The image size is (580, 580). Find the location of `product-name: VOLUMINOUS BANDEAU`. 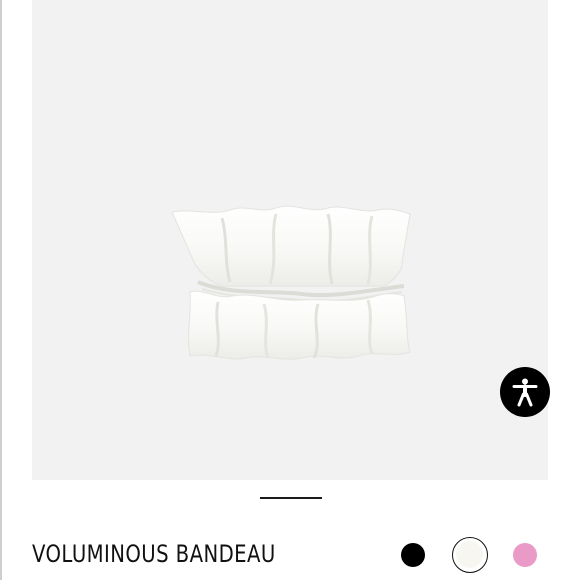

product-name: VOLUMINOUS BANDEAU is located at coordinates (154, 554).